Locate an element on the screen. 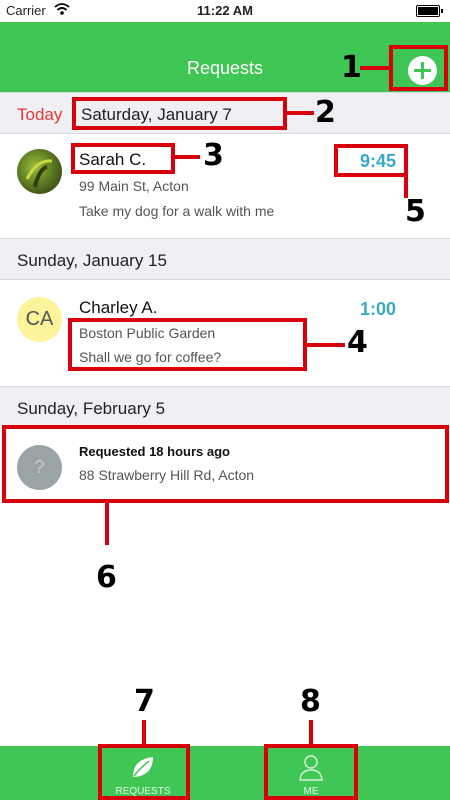 The height and width of the screenshot is (800, 450). callout-number: 4 is located at coordinates (357, 342).